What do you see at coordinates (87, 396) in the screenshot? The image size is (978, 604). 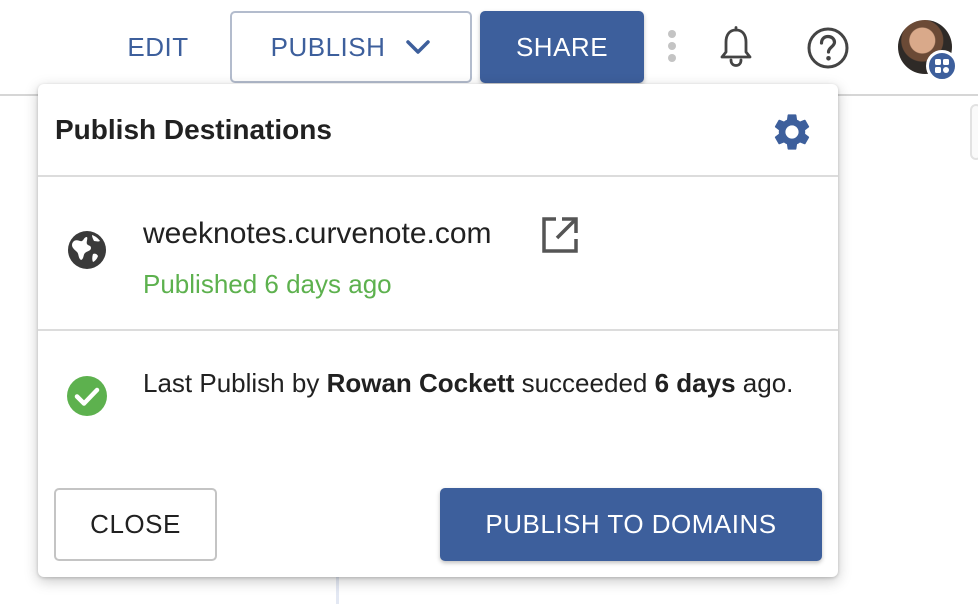 I see `check-circle-icon` at bounding box center [87, 396].